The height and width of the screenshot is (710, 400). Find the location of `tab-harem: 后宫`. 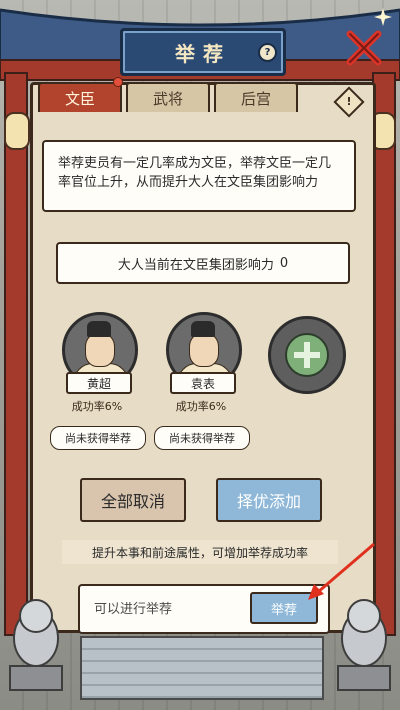

tab-harem: 后宫 is located at coordinates (256, 97).